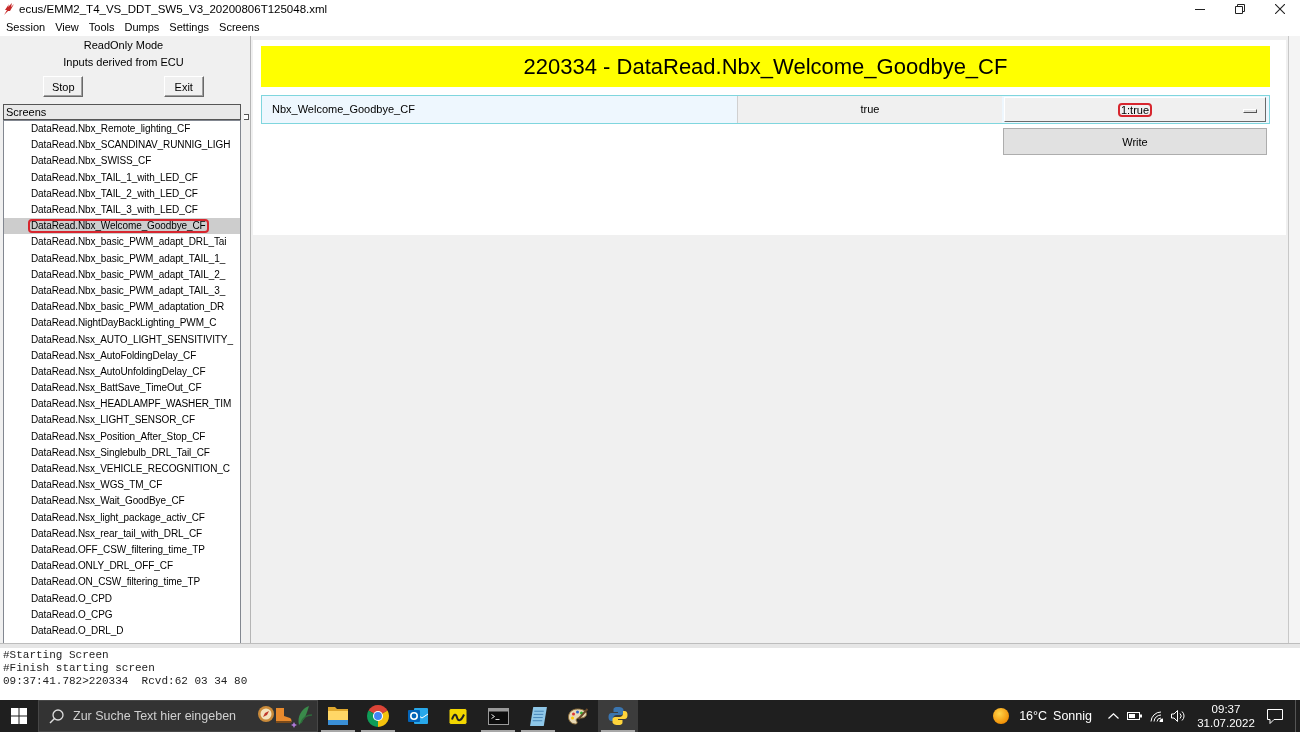 Image resolution: width=1300 pixels, height=732 pixels. Describe the element at coordinates (285, 716) in the screenshot. I see `hiking-doodle-icon` at that location.